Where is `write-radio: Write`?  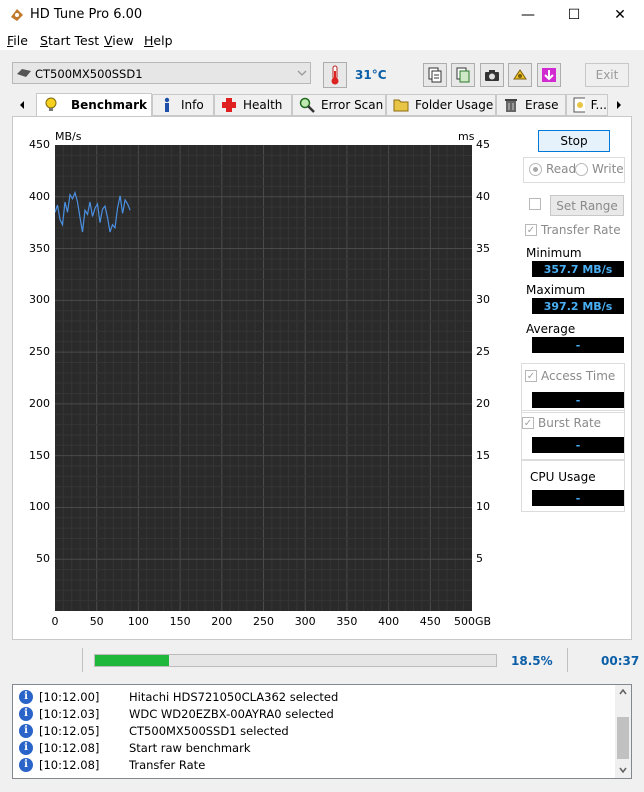 write-radio: Write is located at coordinates (599, 169).